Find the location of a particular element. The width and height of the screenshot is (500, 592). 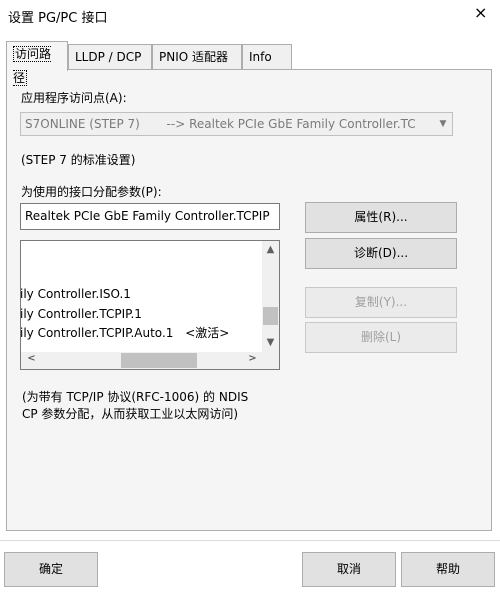

tab-strip: 访问路径 LLDP / DCP PNIO 适配器 Info is located at coordinates (250, 61).